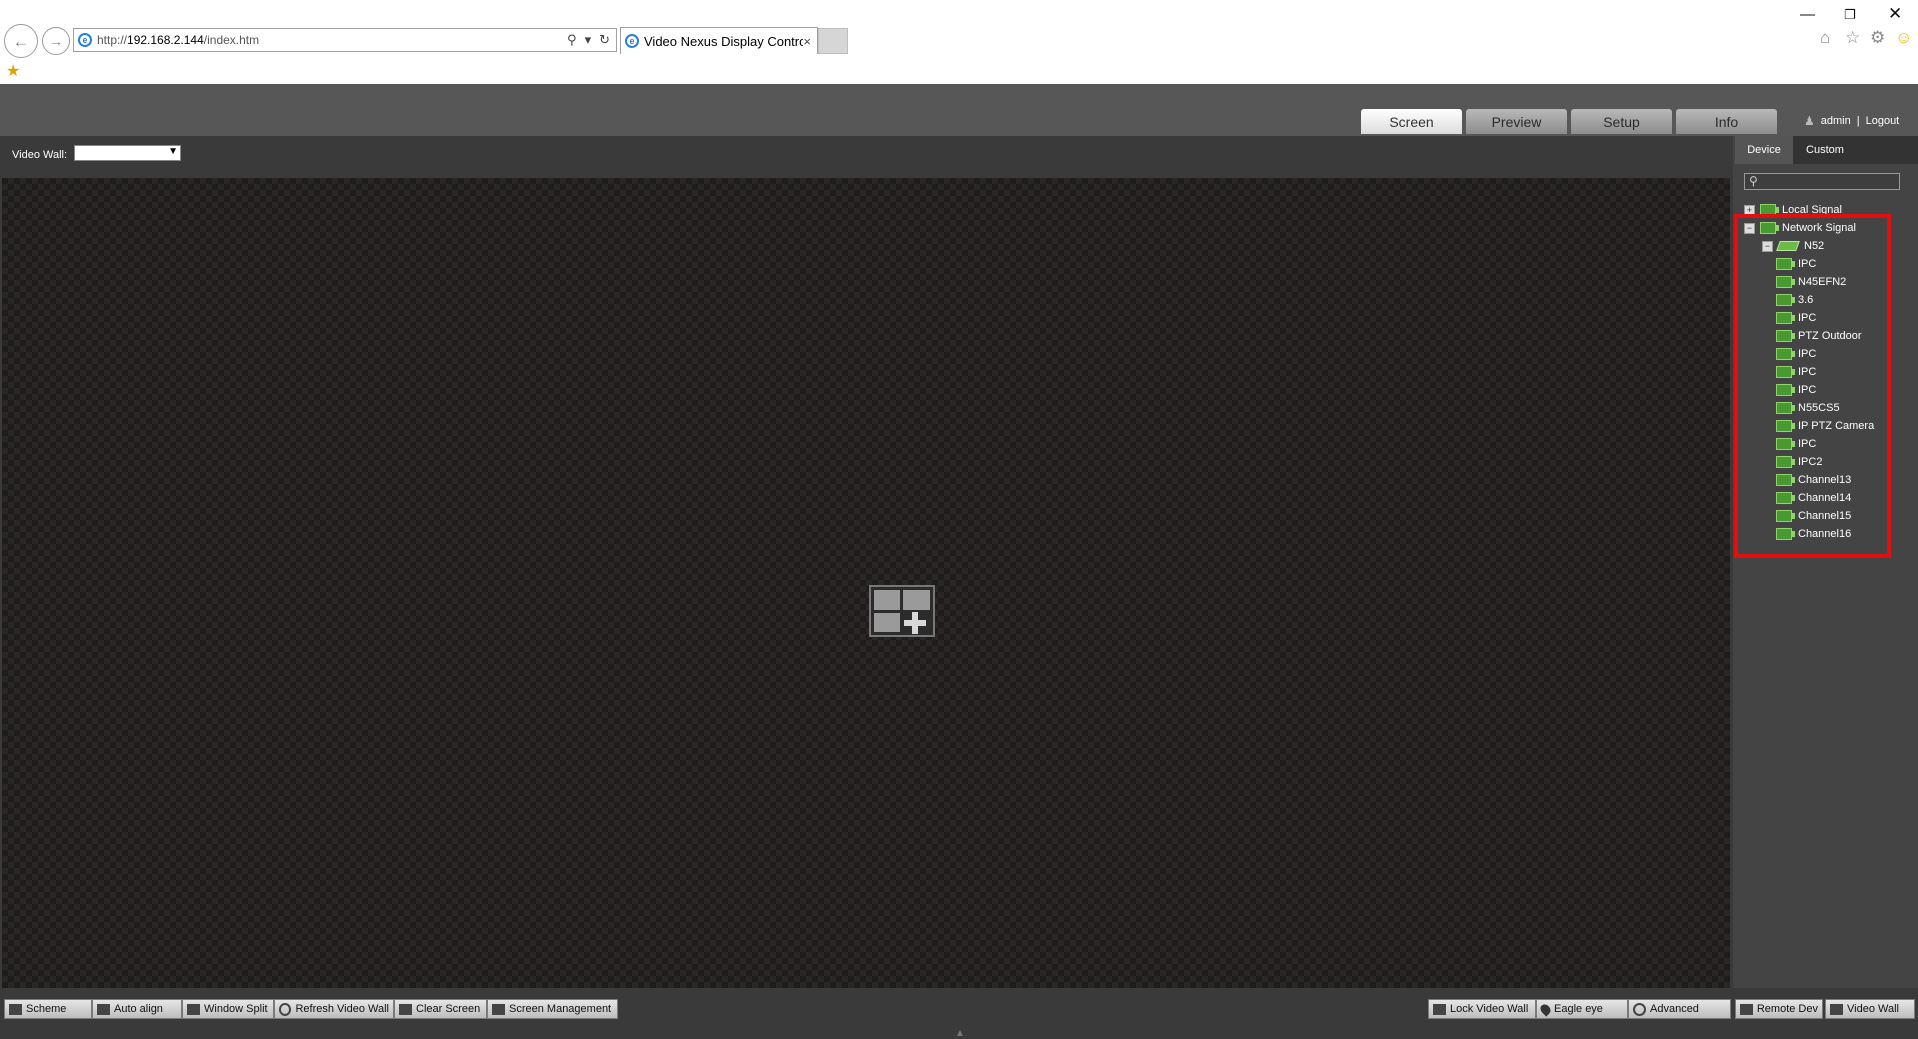  Describe the element at coordinates (1793, 210) in the screenshot. I see `tree-node-local-signal: + Local Signal` at that location.